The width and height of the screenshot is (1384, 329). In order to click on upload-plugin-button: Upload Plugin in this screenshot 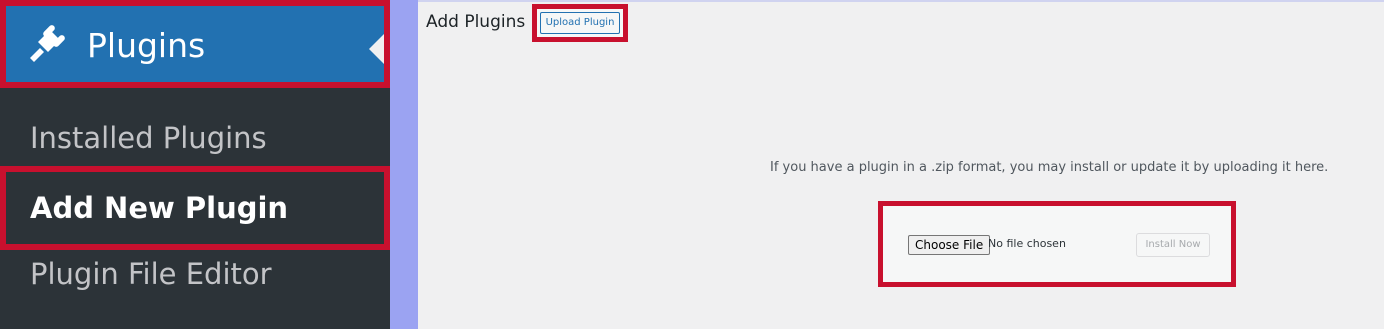, I will do `click(580, 23)`.